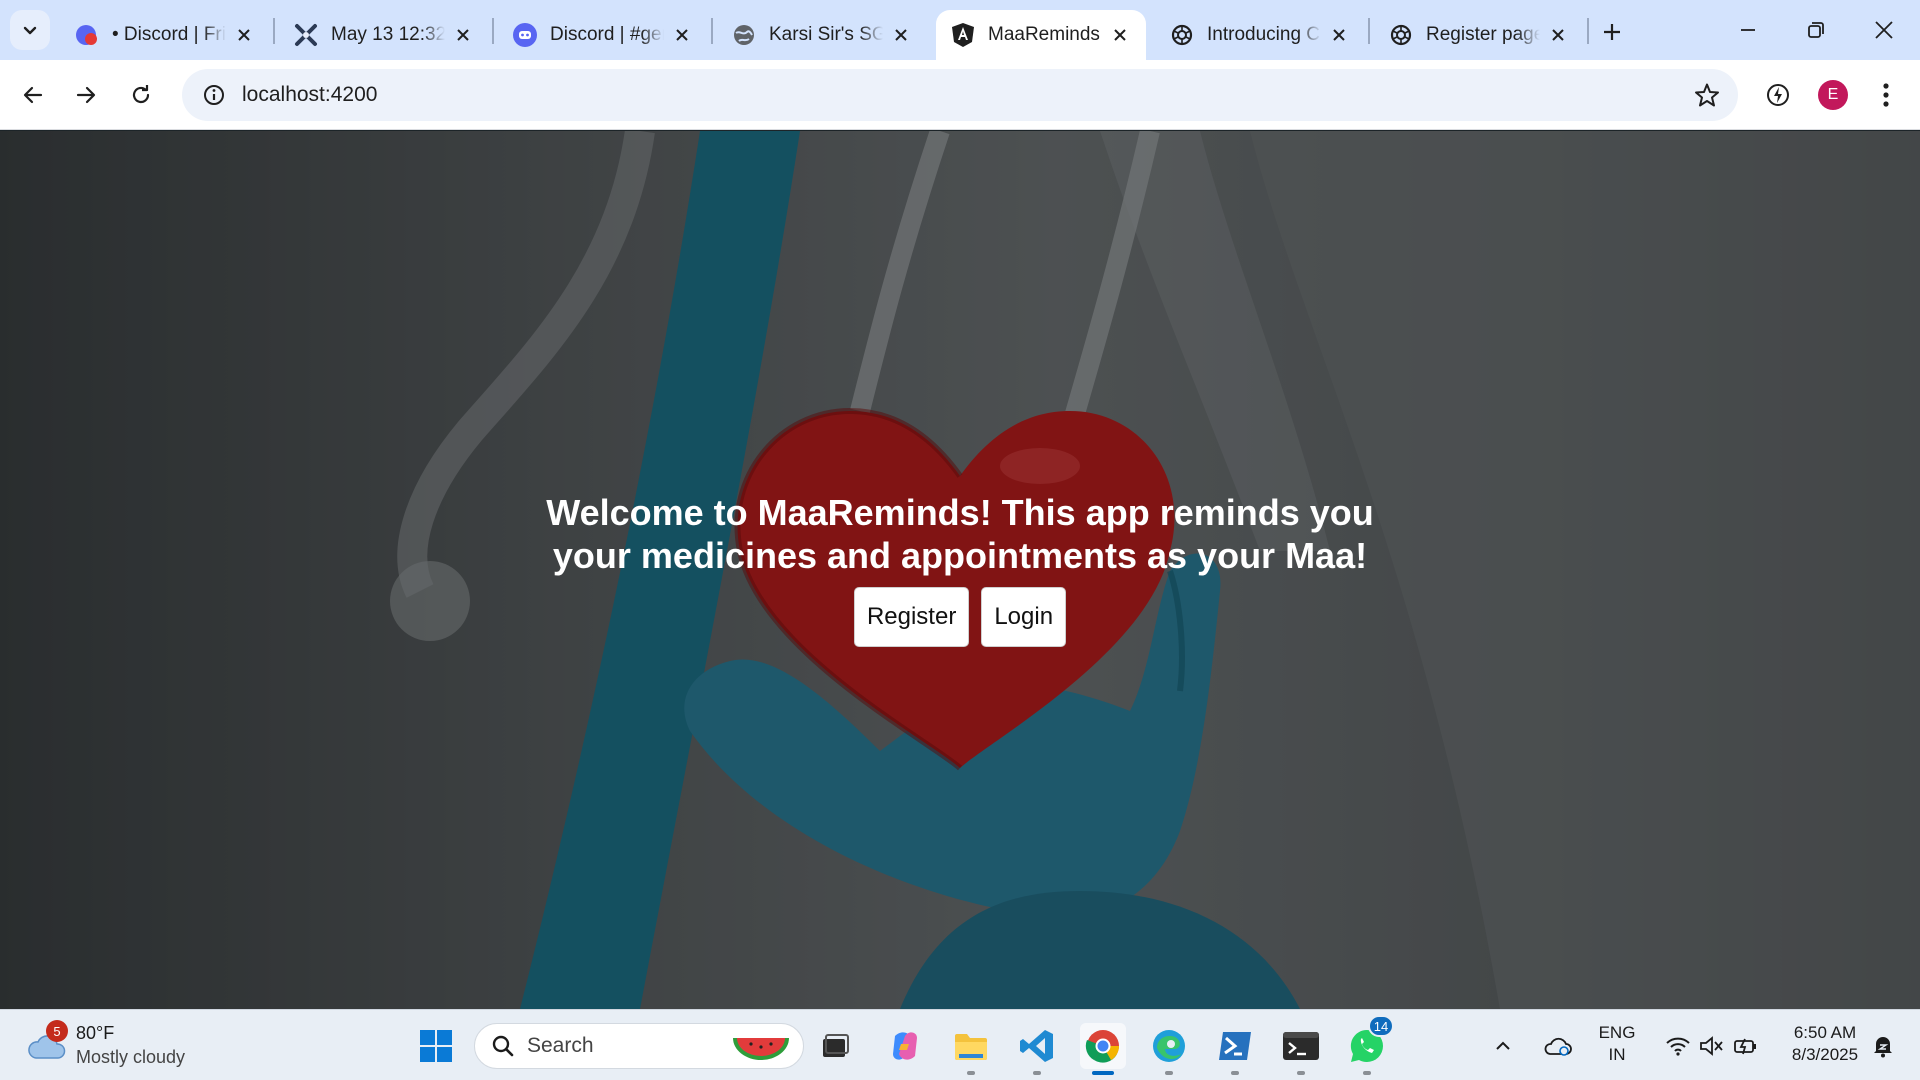  What do you see at coordinates (1712, 1046) in the screenshot?
I see `quick-settings-button` at bounding box center [1712, 1046].